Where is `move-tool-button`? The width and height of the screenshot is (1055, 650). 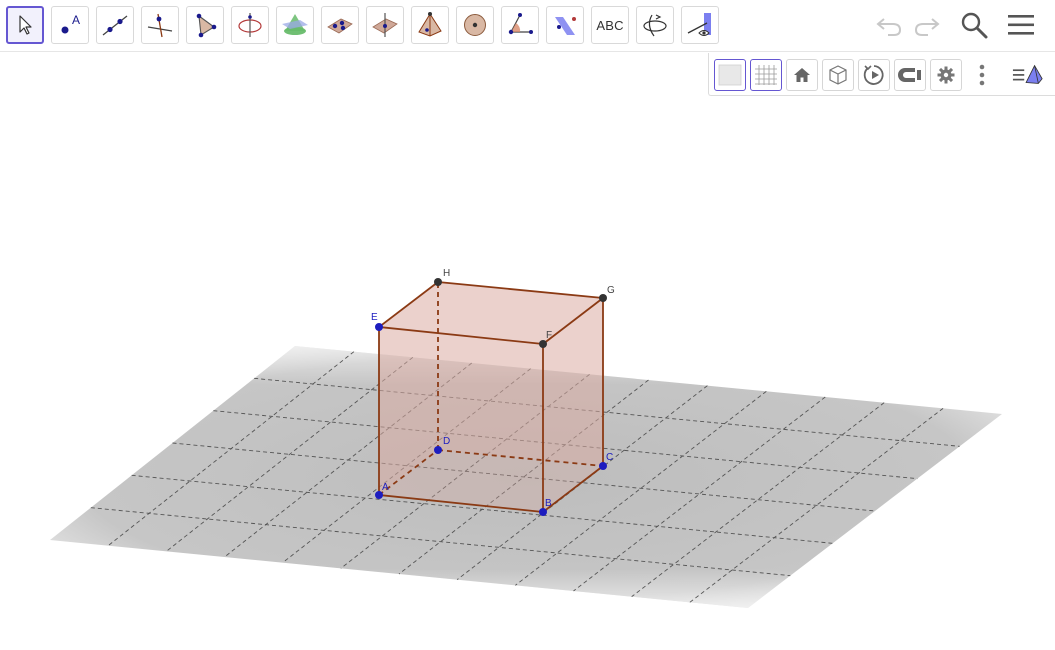 move-tool-button is located at coordinates (25, 25).